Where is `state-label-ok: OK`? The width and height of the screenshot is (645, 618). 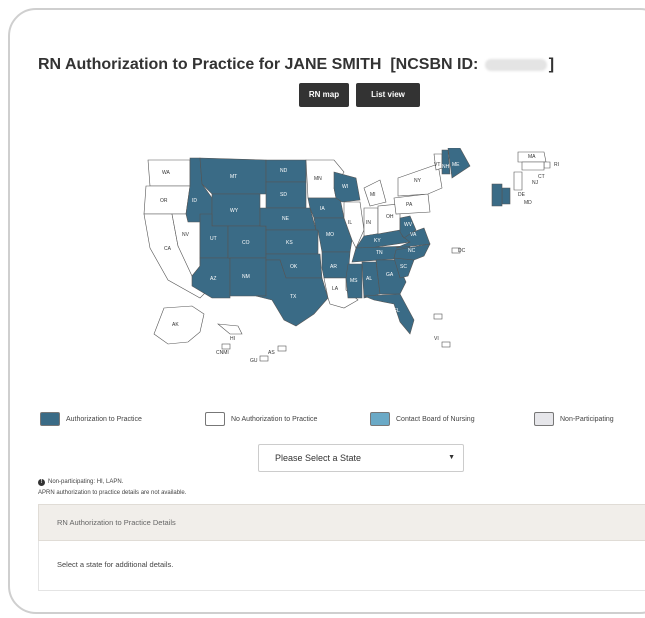 state-label-ok: OK is located at coordinates (294, 267).